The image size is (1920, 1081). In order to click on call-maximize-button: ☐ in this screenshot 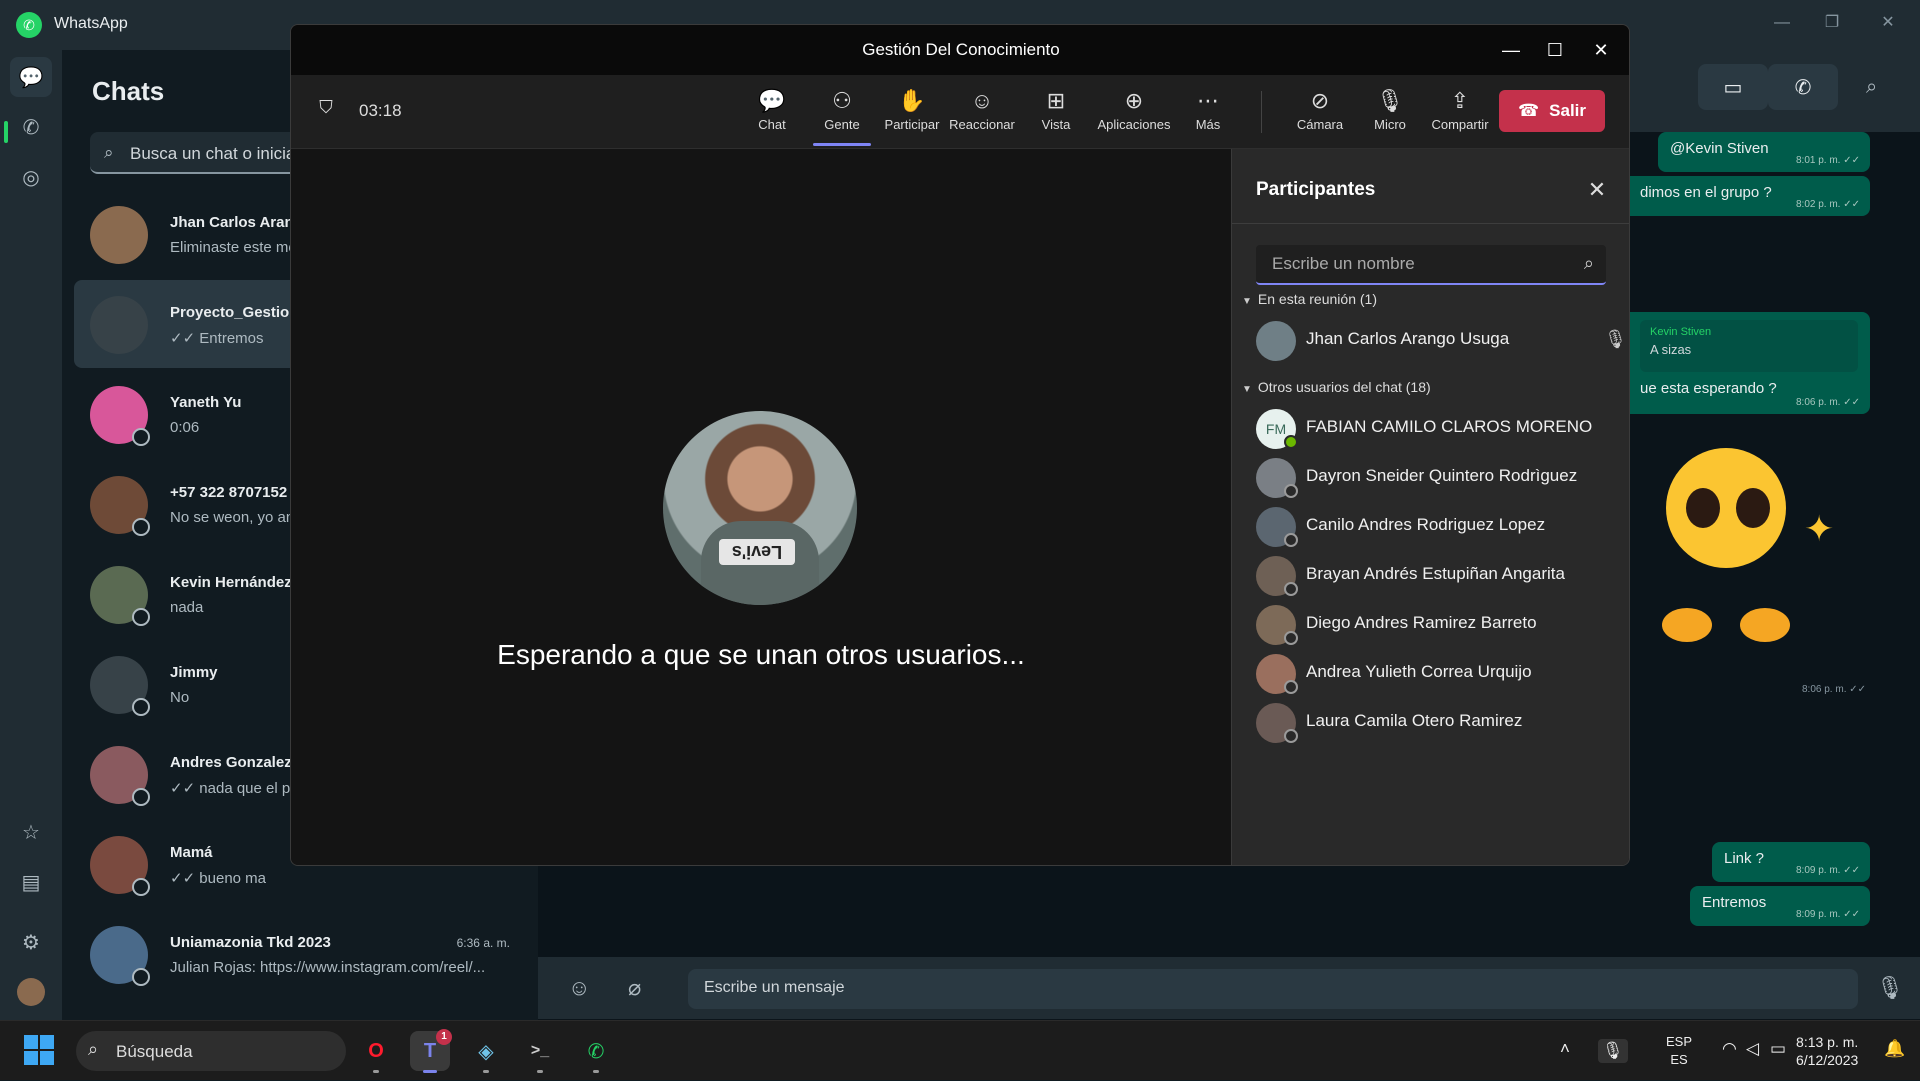, I will do `click(1555, 50)`.